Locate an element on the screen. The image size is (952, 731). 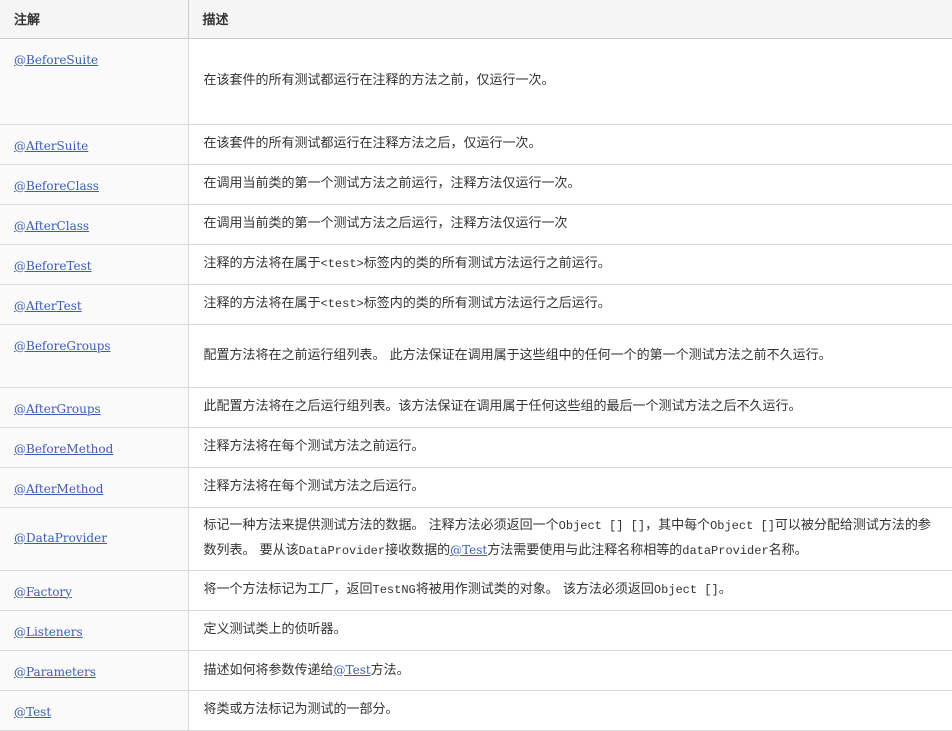
description-text: 方法。 is located at coordinates (390, 670).